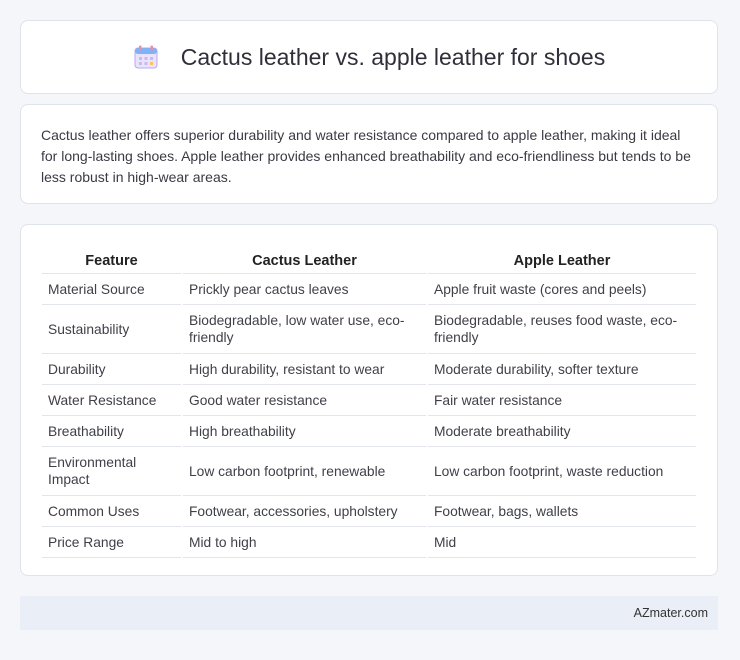  Describe the element at coordinates (111, 542) in the screenshot. I see `row-feature: Price Range` at that location.